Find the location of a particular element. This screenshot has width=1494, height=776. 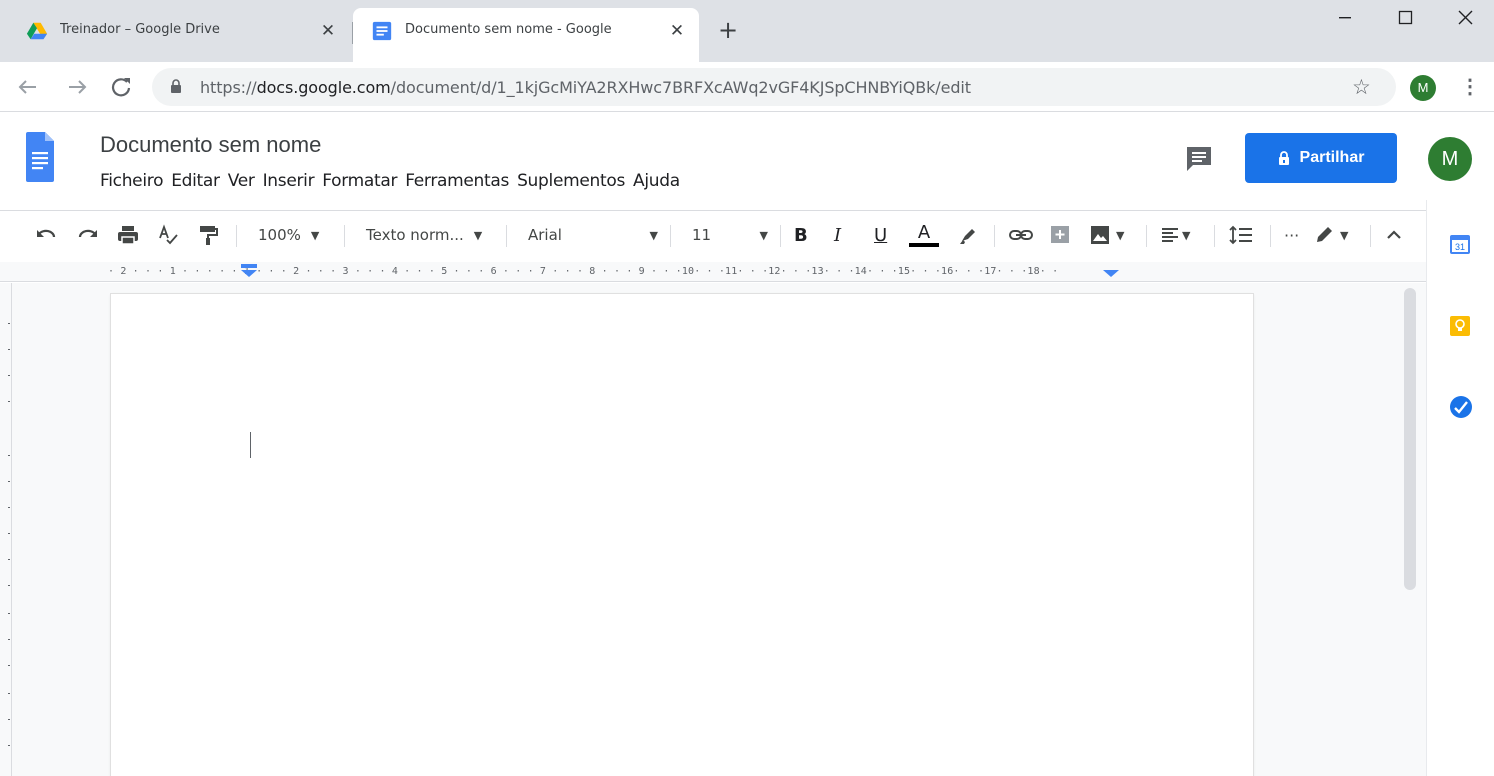

bold-button: B is located at coordinates (801, 235).